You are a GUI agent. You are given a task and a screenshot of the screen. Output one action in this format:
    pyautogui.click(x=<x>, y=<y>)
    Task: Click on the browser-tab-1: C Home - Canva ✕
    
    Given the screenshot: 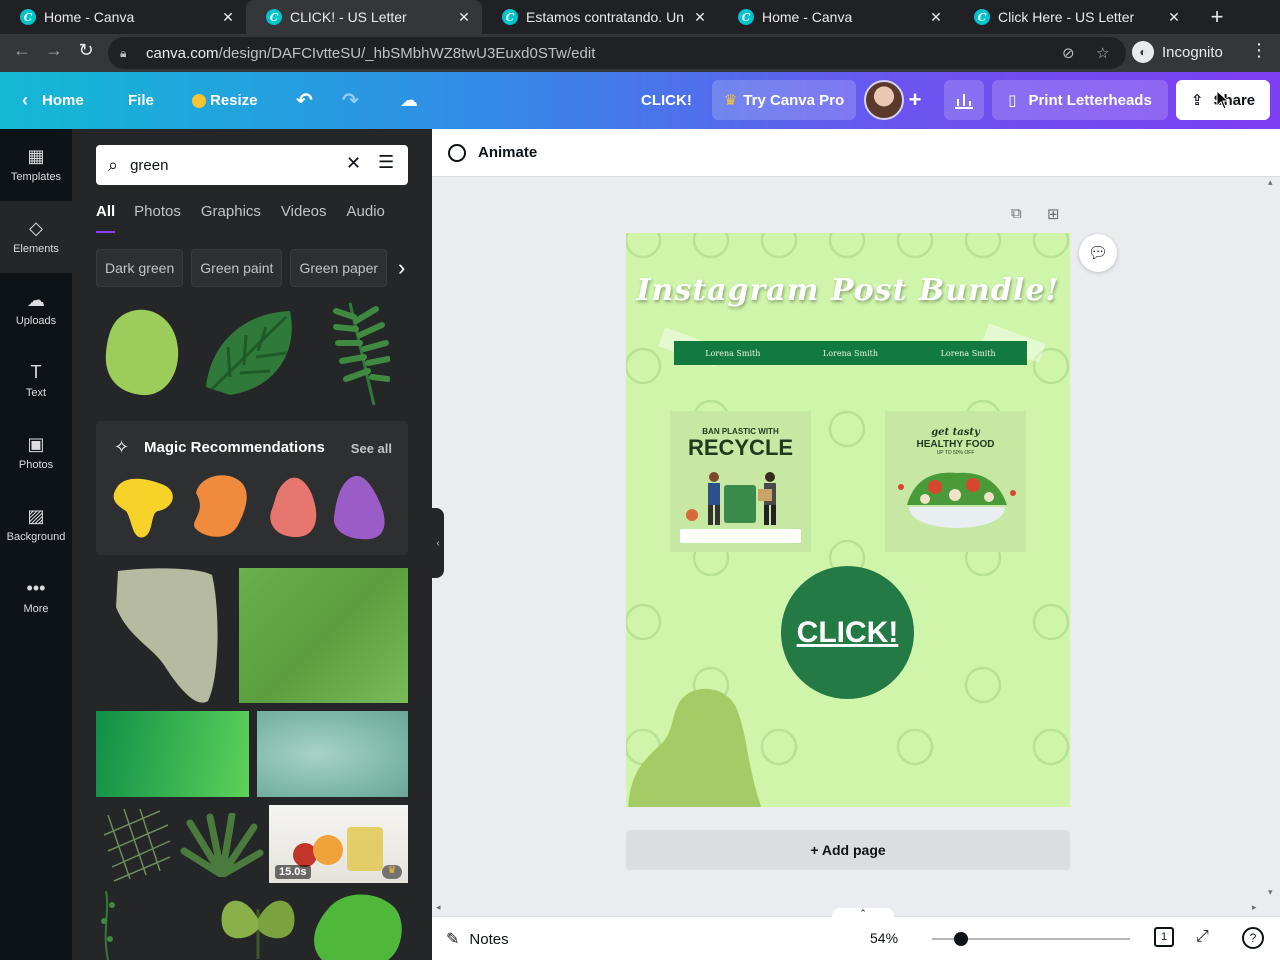 What is the action you would take?
    pyautogui.click(x=123, y=17)
    